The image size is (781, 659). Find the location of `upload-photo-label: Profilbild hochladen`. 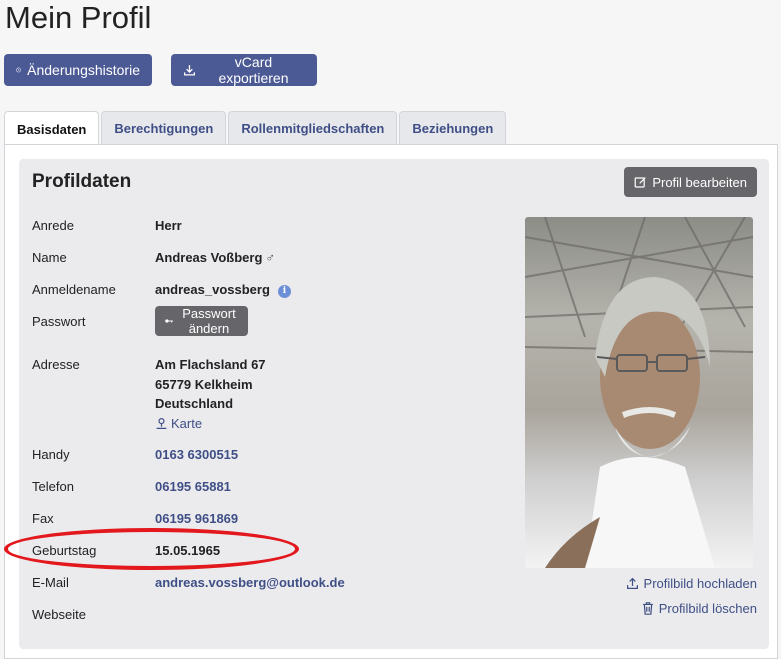

upload-photo-label: Profilbild hochladen is located at coordinates (700, 583).